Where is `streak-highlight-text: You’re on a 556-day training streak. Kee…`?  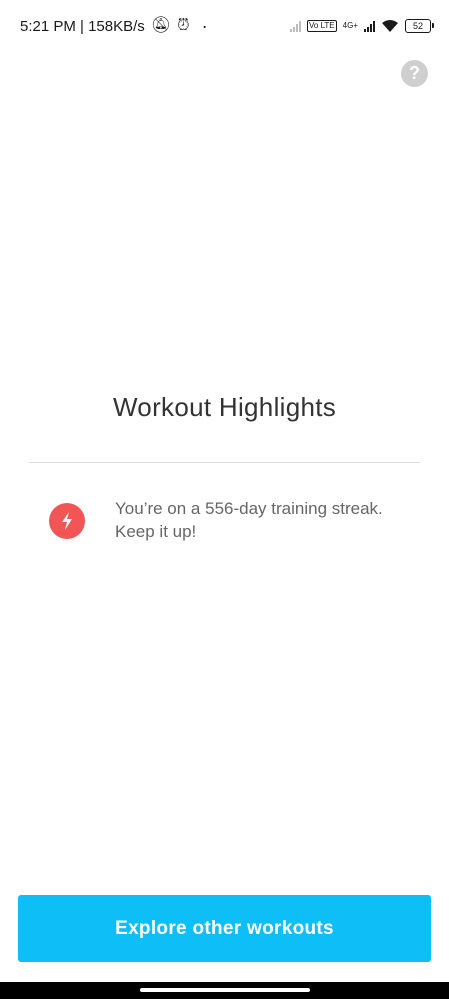
streak-highlight-text: You’re on a 556-day training streak. Kee… is located at coordinates (265, 520).